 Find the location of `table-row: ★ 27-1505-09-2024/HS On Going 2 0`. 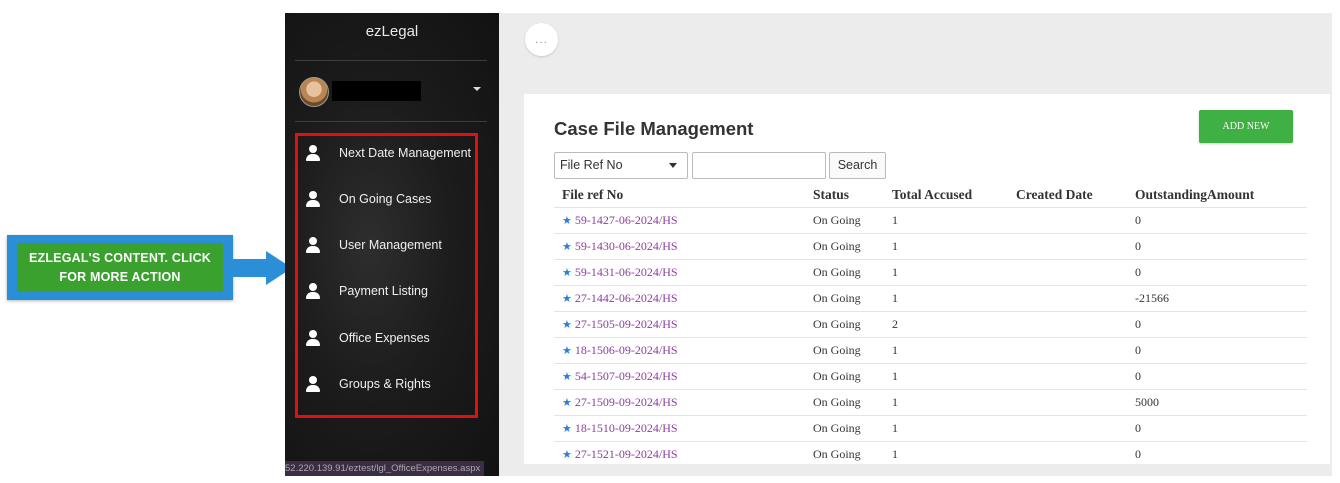

table-row: ★ 27-1505-09-2024/HS On Going 2 0 is located at coordinates (930, 324).